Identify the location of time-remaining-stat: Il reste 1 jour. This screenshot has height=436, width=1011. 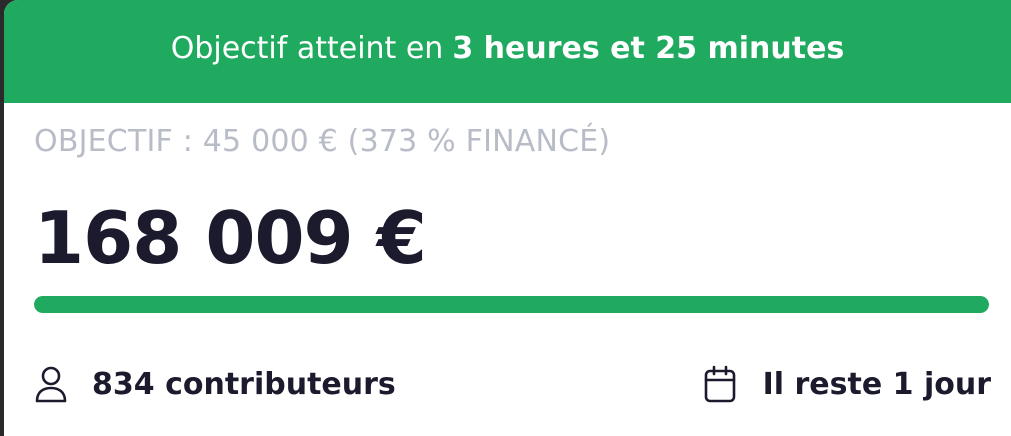
(847, 384).